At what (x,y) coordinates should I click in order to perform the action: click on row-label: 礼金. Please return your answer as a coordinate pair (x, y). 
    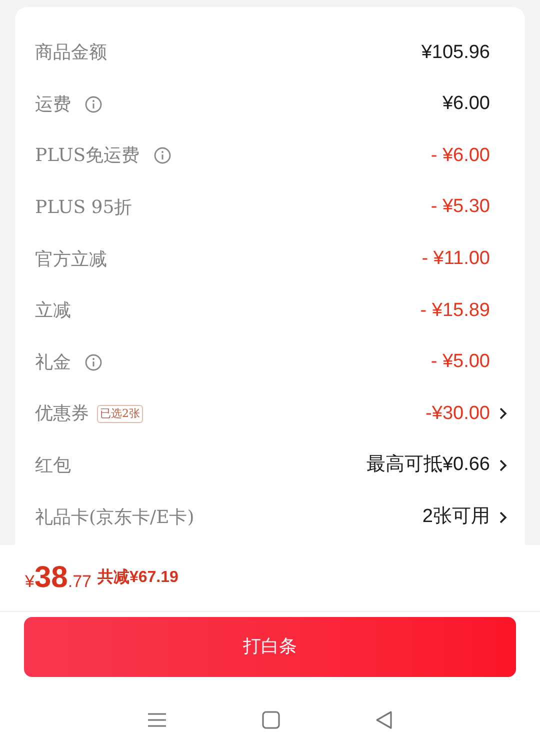
    Looking at the image, I should click on (53, 362).